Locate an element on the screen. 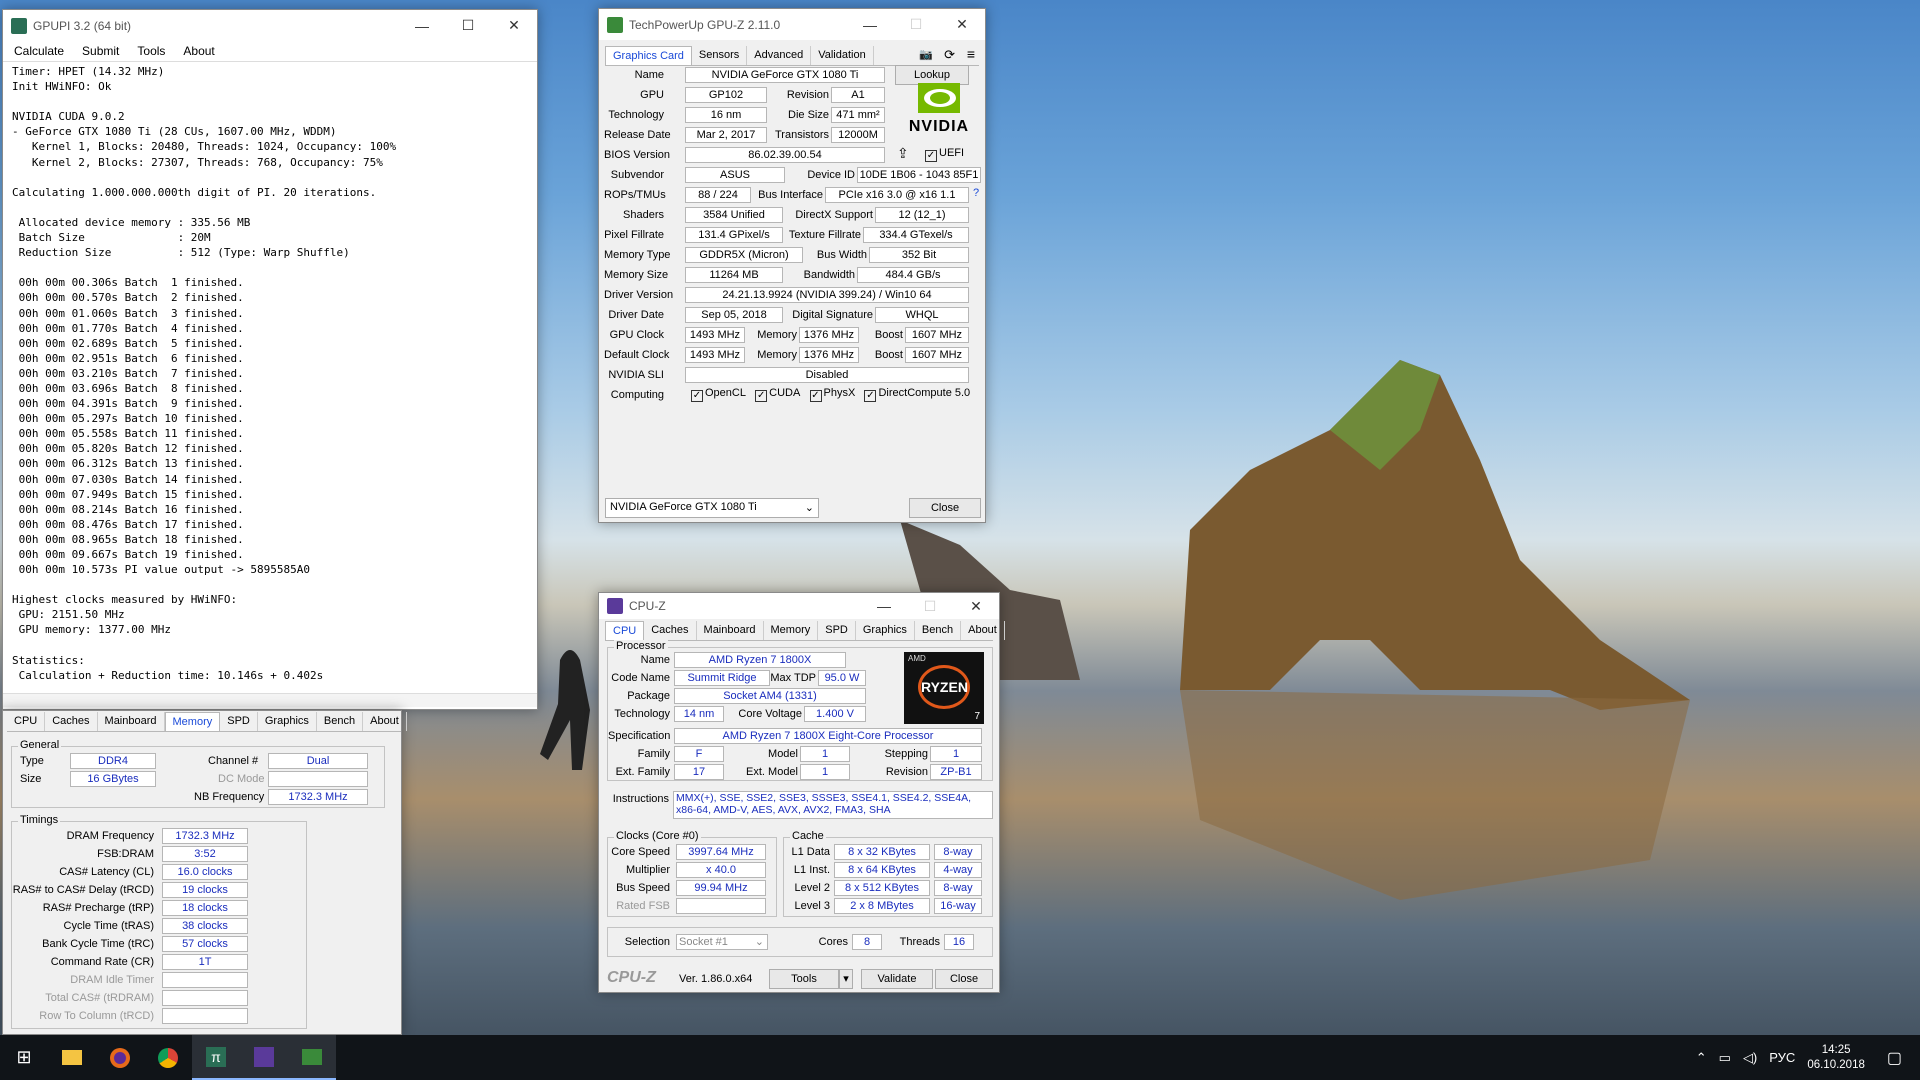  specification-value: AMD Ryzen 7 1800X Eight-Core Processor is located at coordinates (828, 736).